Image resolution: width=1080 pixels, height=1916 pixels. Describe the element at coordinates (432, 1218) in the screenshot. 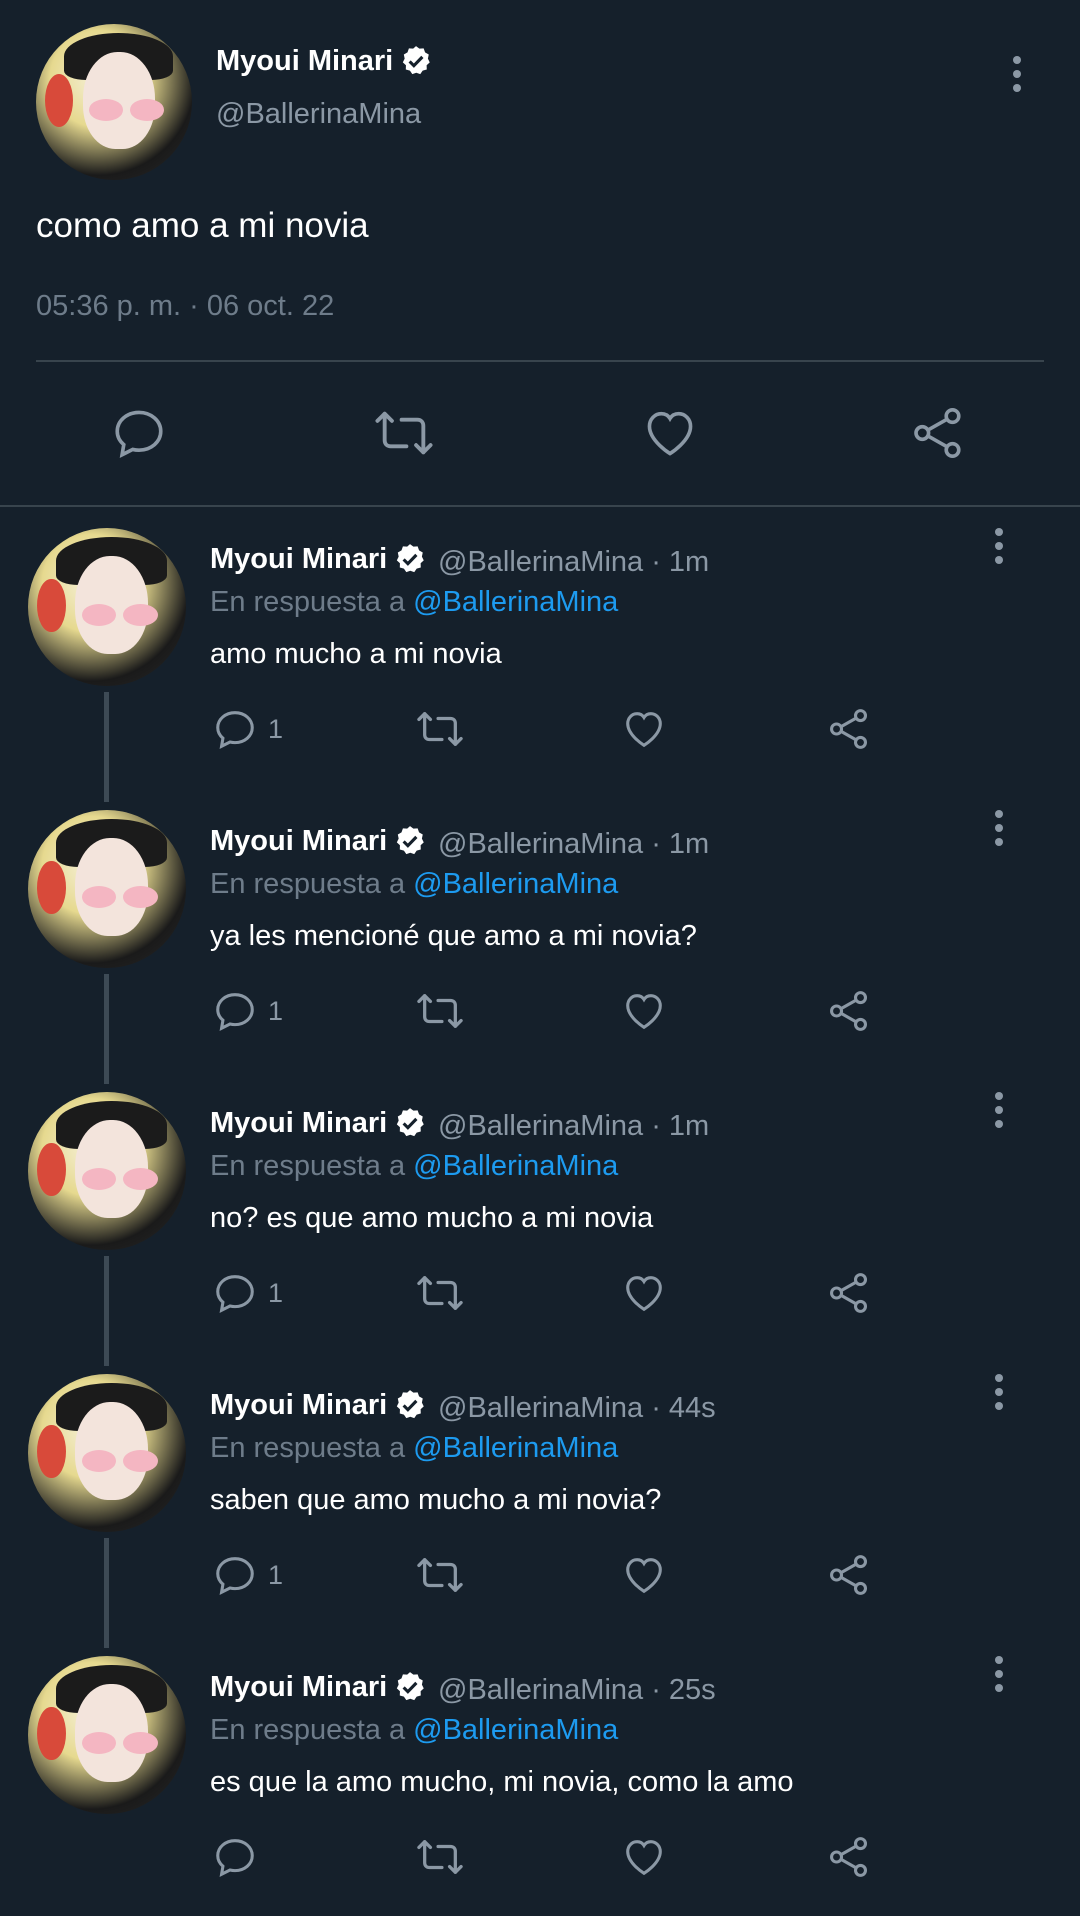

I see `tweet-text: no? es que amo mucho a mi novia` at that location.